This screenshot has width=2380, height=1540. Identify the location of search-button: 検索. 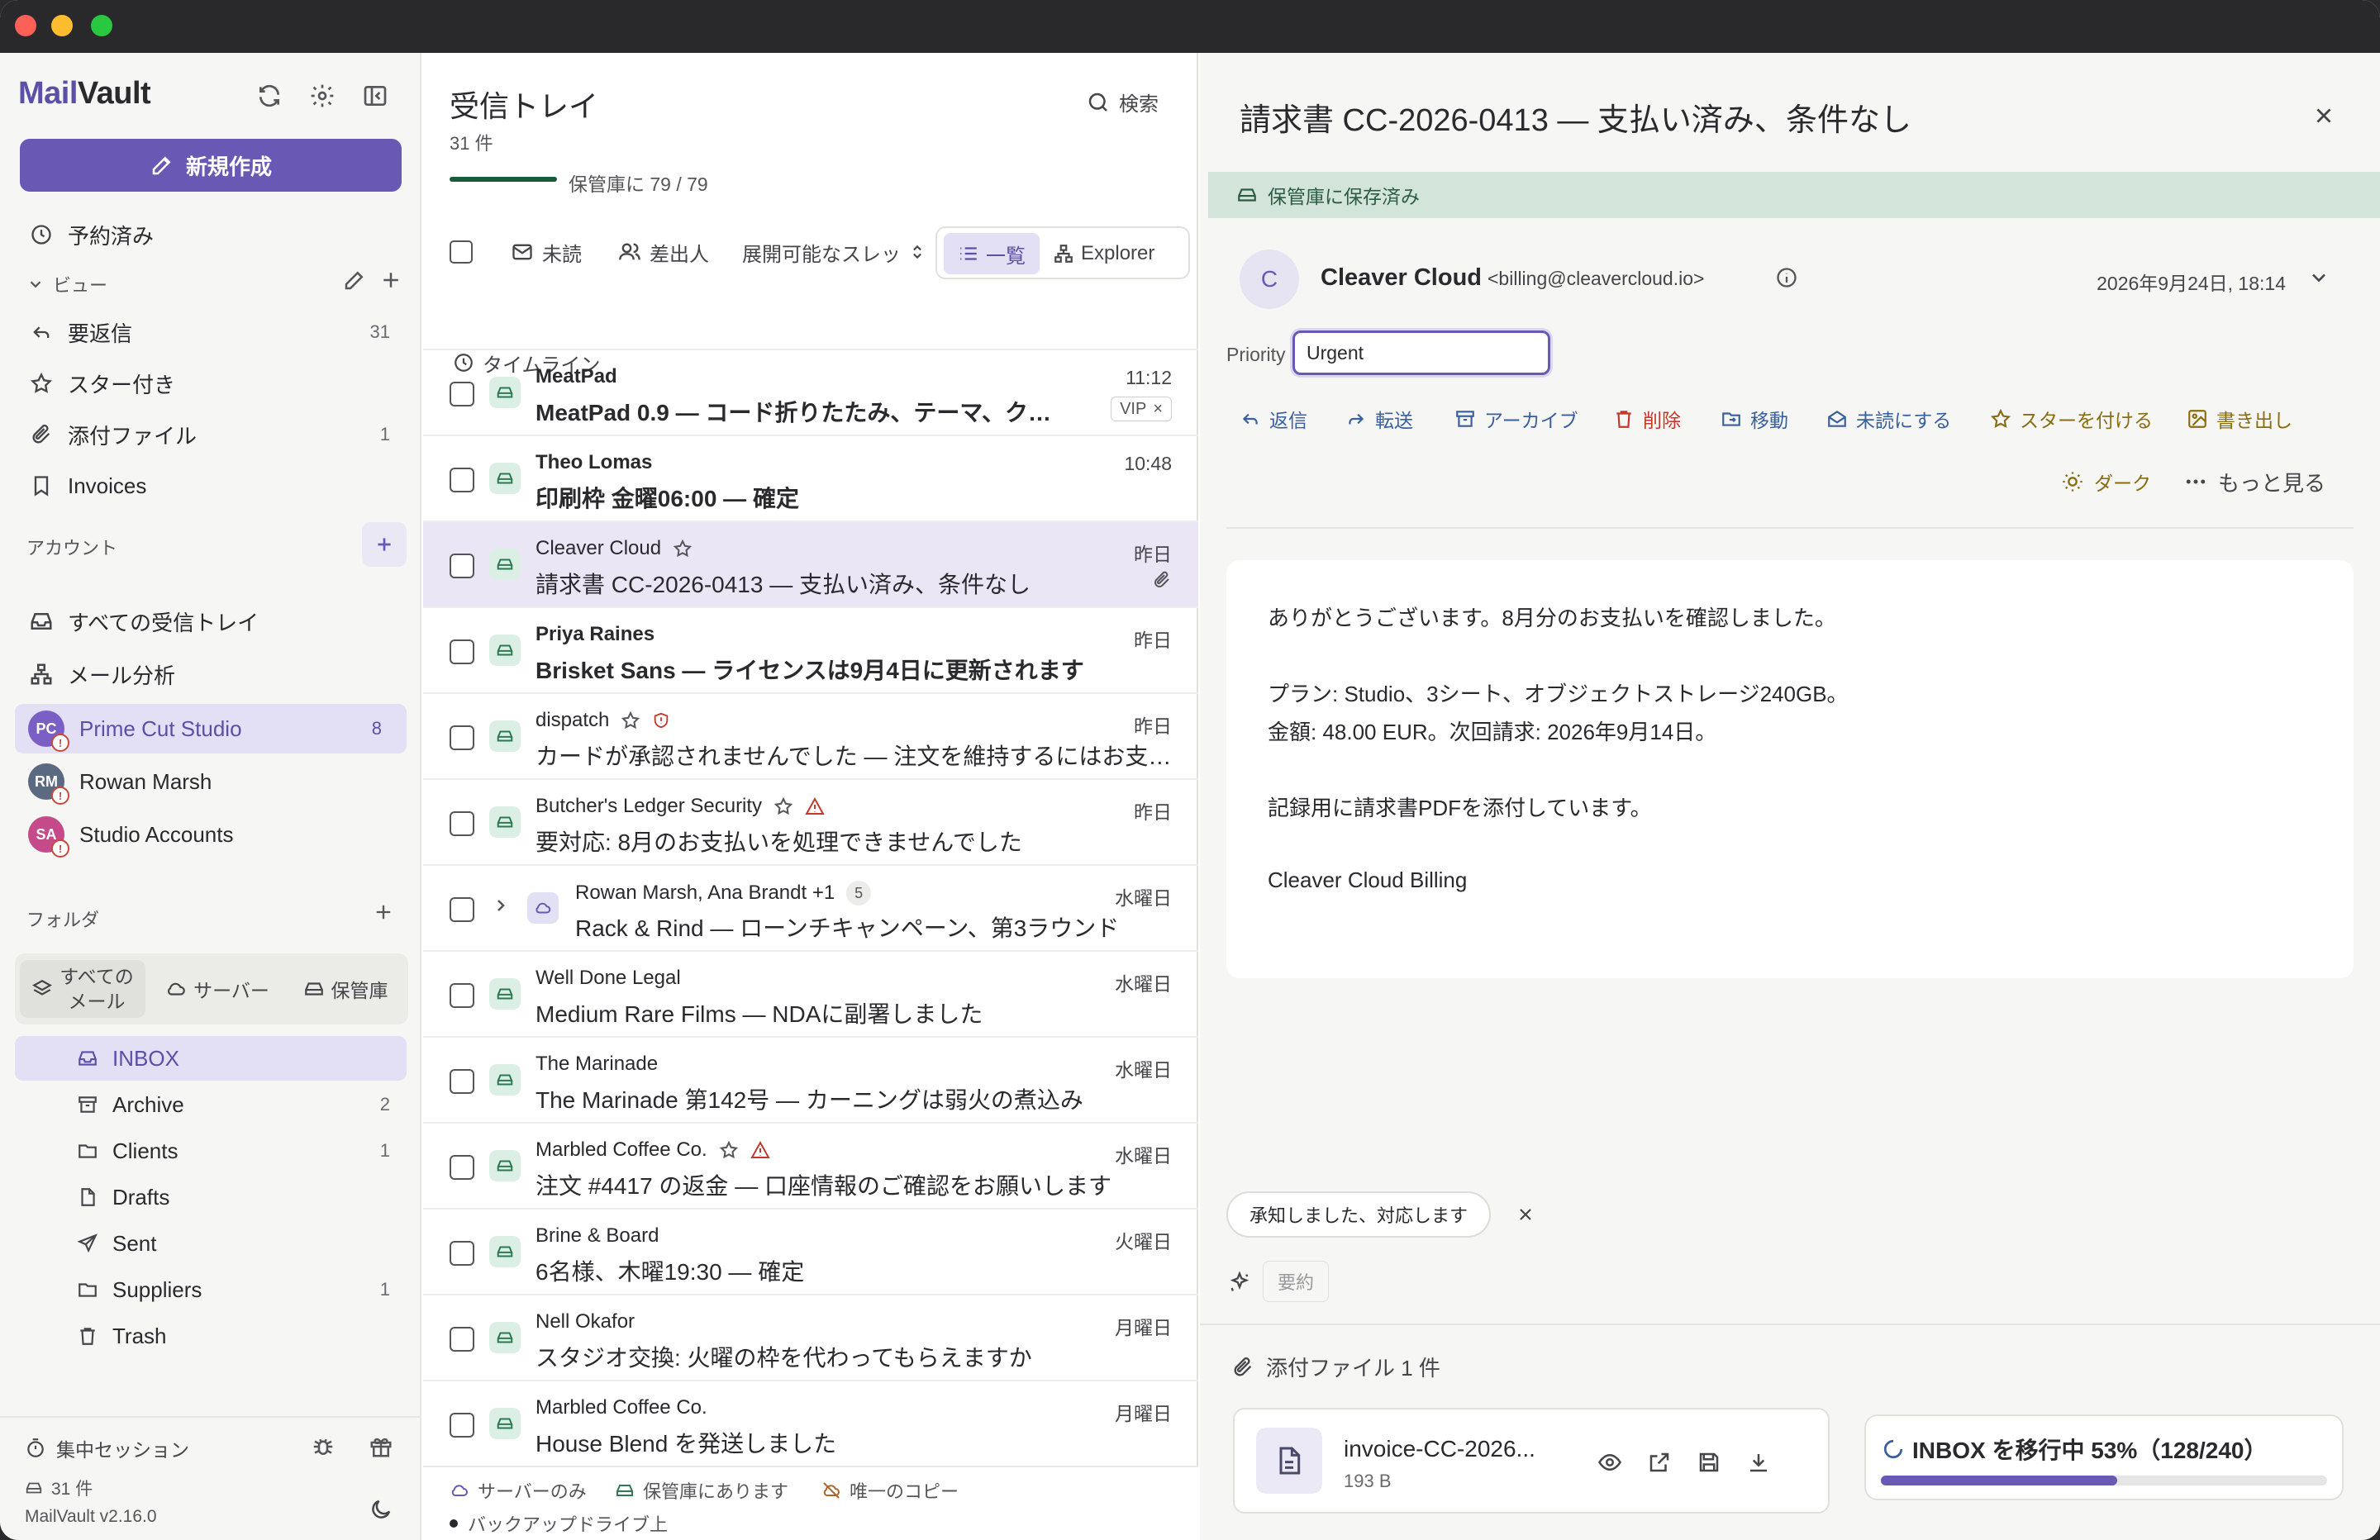
(1122, 102).